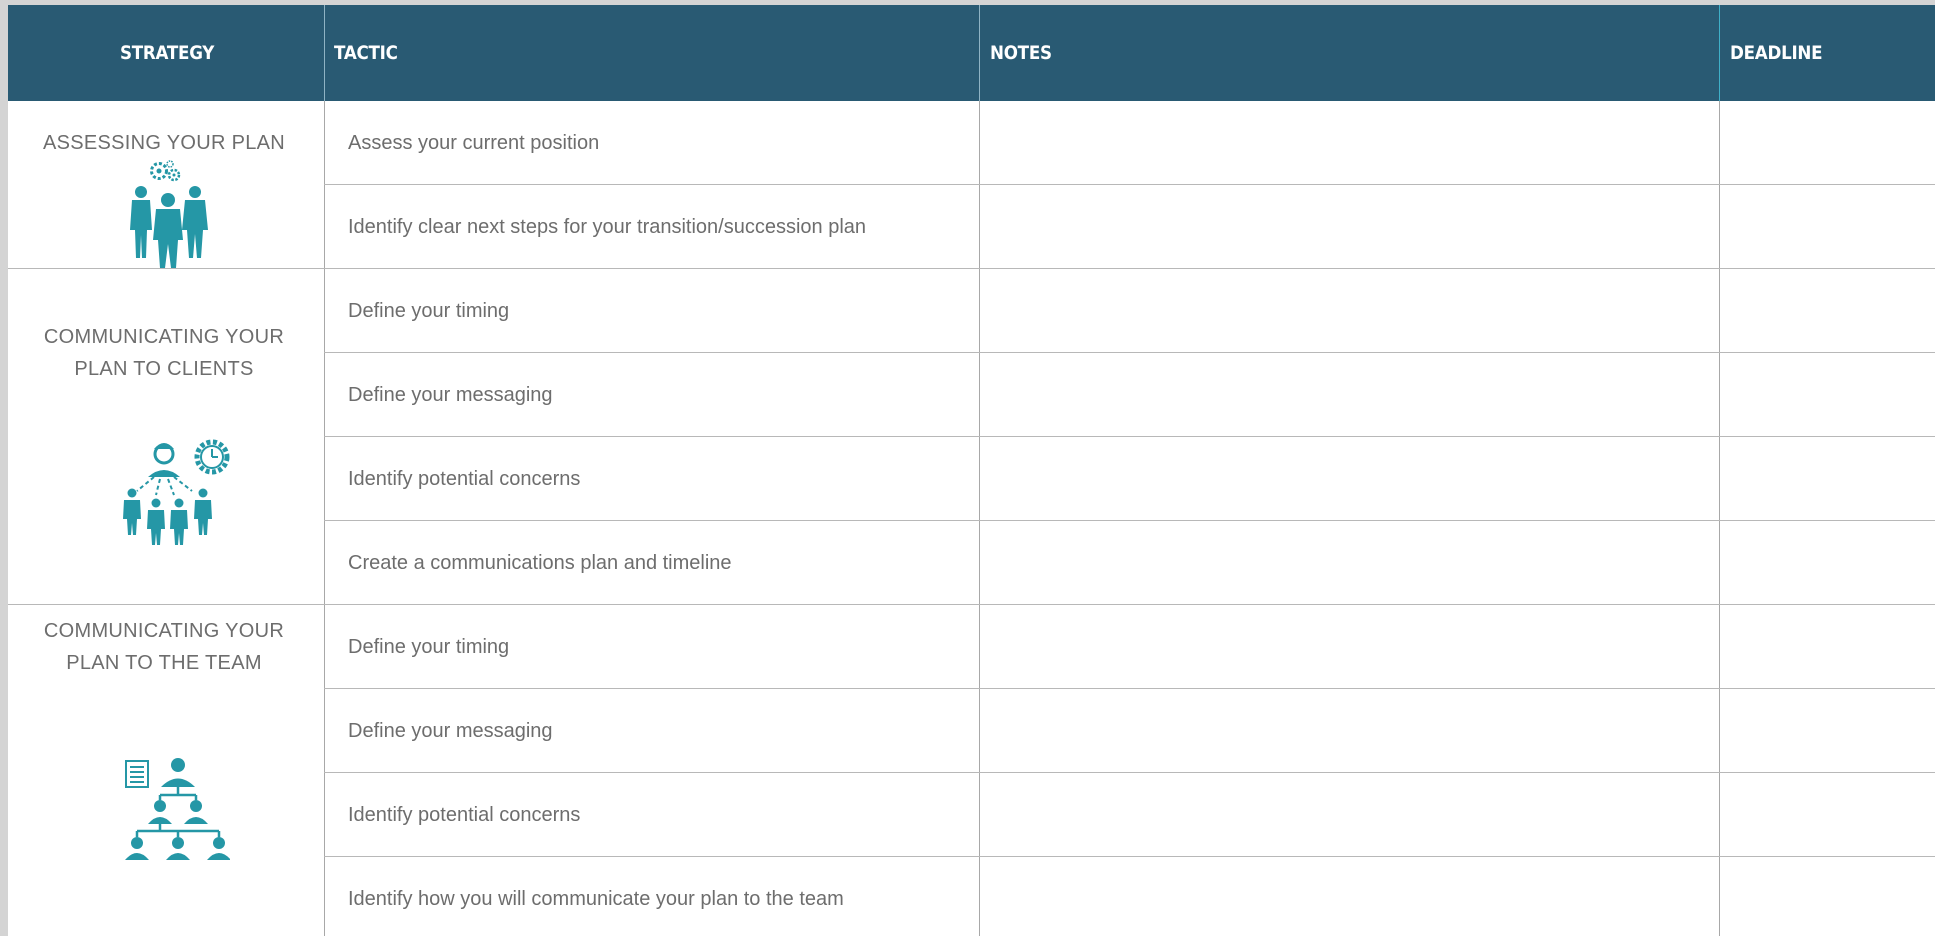  I want to click on strategy-label: COMMUNICATING YOUR PLAN TO THE TEAM, so click(164, 647).